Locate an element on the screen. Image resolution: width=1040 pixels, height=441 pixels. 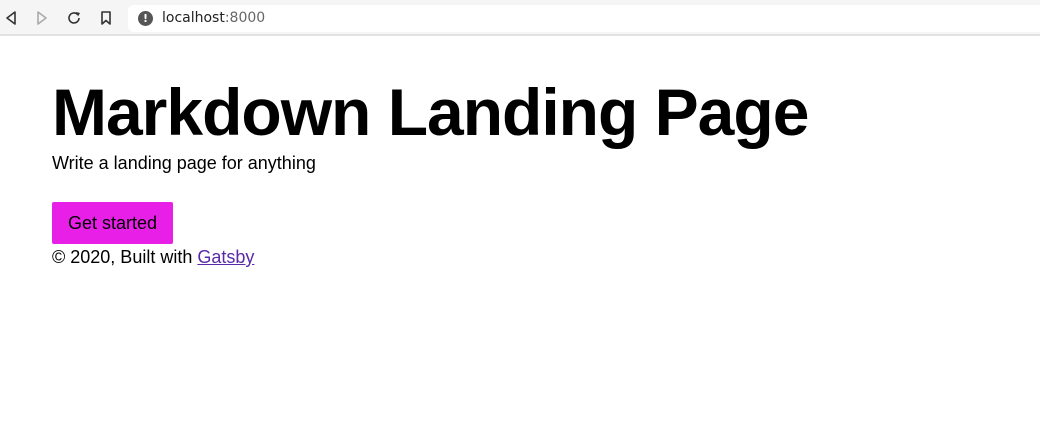
page-title: Markdown Landing Page is located at coordinates (430, 112).